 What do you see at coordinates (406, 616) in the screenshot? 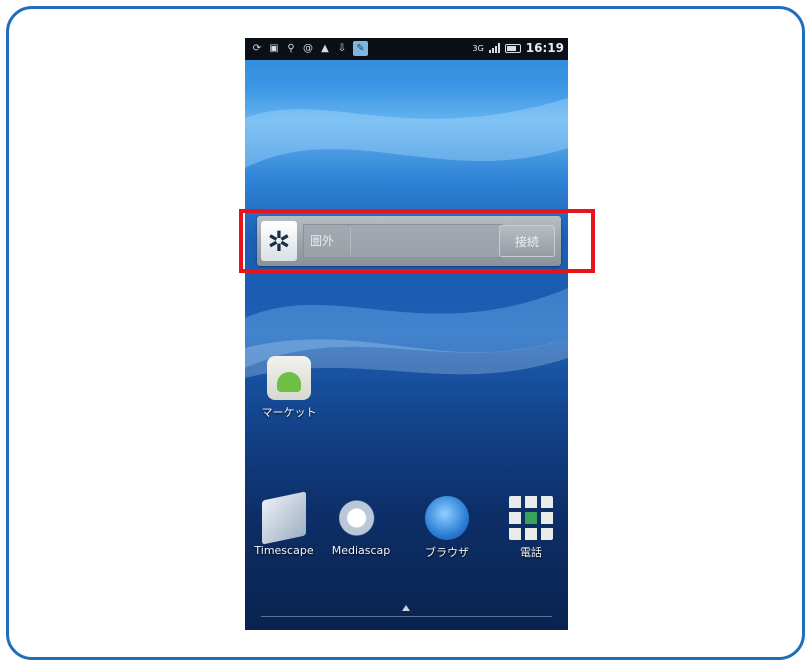
I see `dock-divider` at bounding box center [406, 616].